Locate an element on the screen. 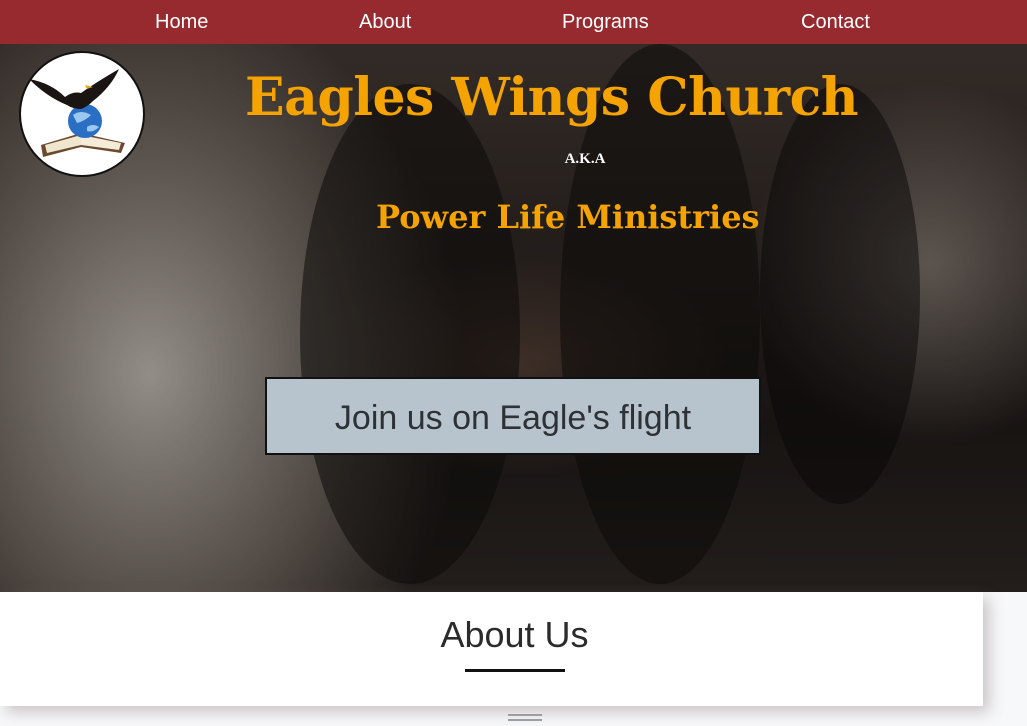 This screenshot has width=1027, height=726. ministry-subtitle: Power Life Ministries is located at coordinates (568, 217).